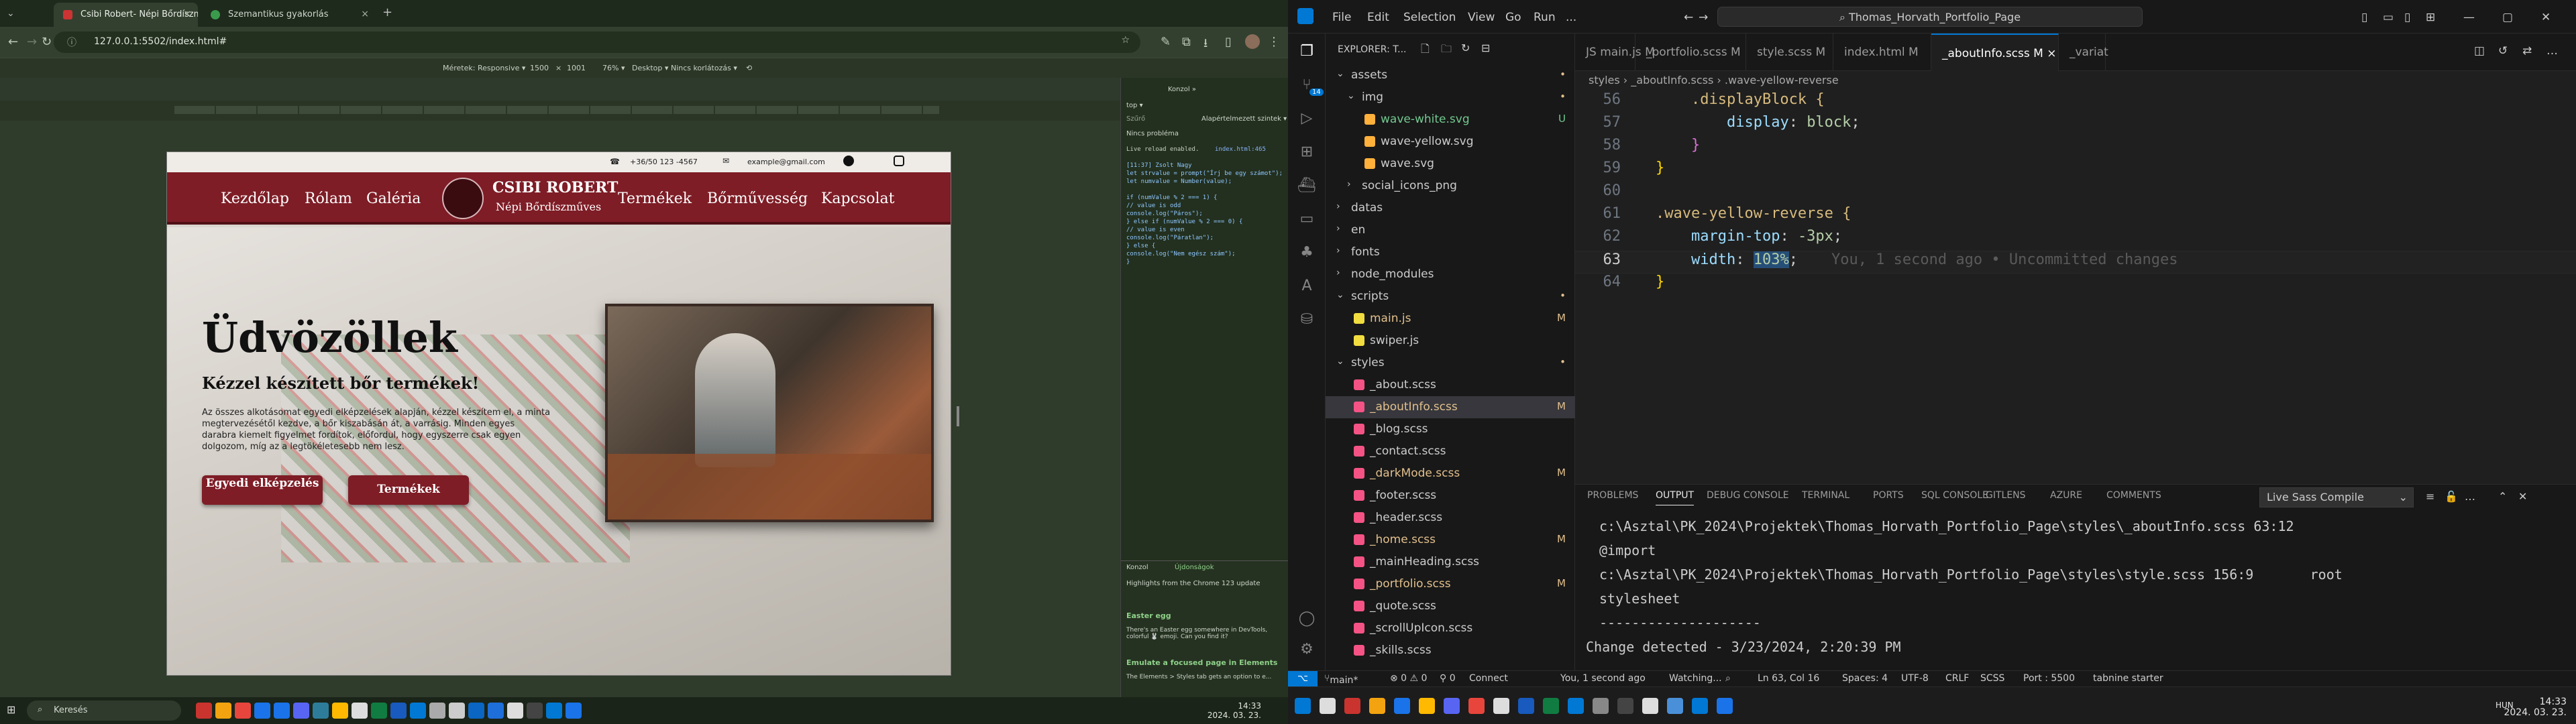 The width and height of the screenshot is (2576, 724). I want to click on height-input: 1001, so click(576, 68).